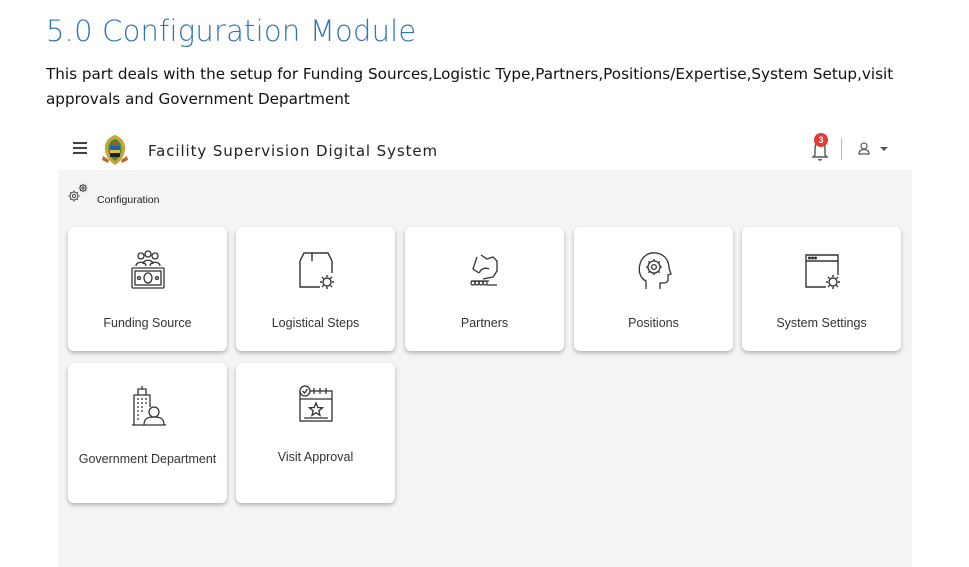  I want to click on card-logistical-steps: Logistical Steps, so click(315, 289).